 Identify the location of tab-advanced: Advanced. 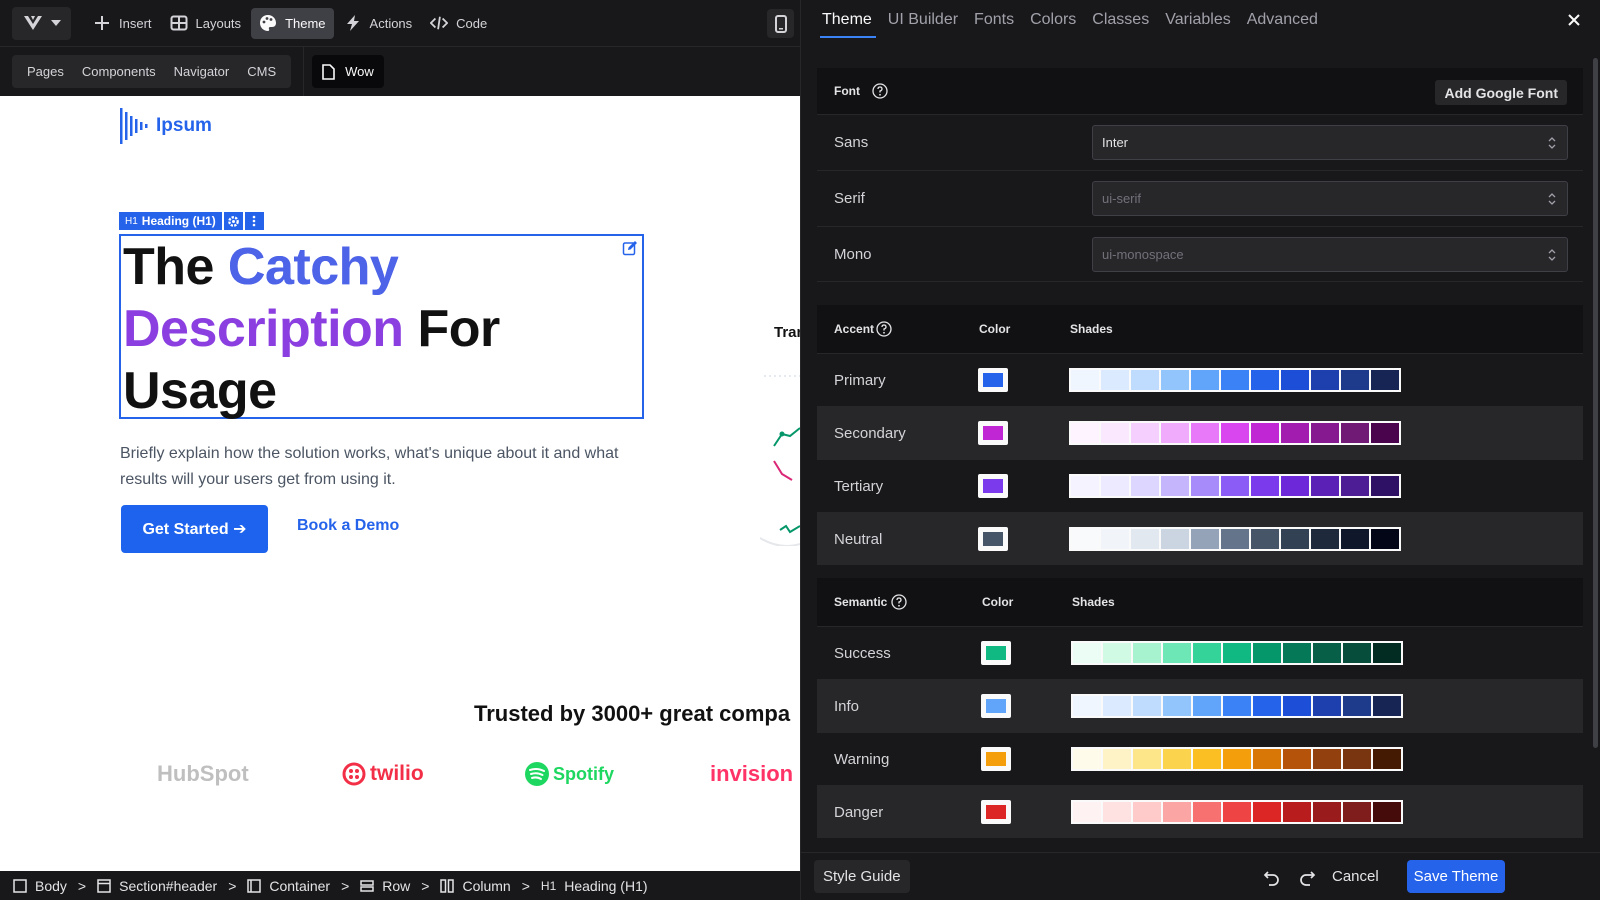
(1282, 20).